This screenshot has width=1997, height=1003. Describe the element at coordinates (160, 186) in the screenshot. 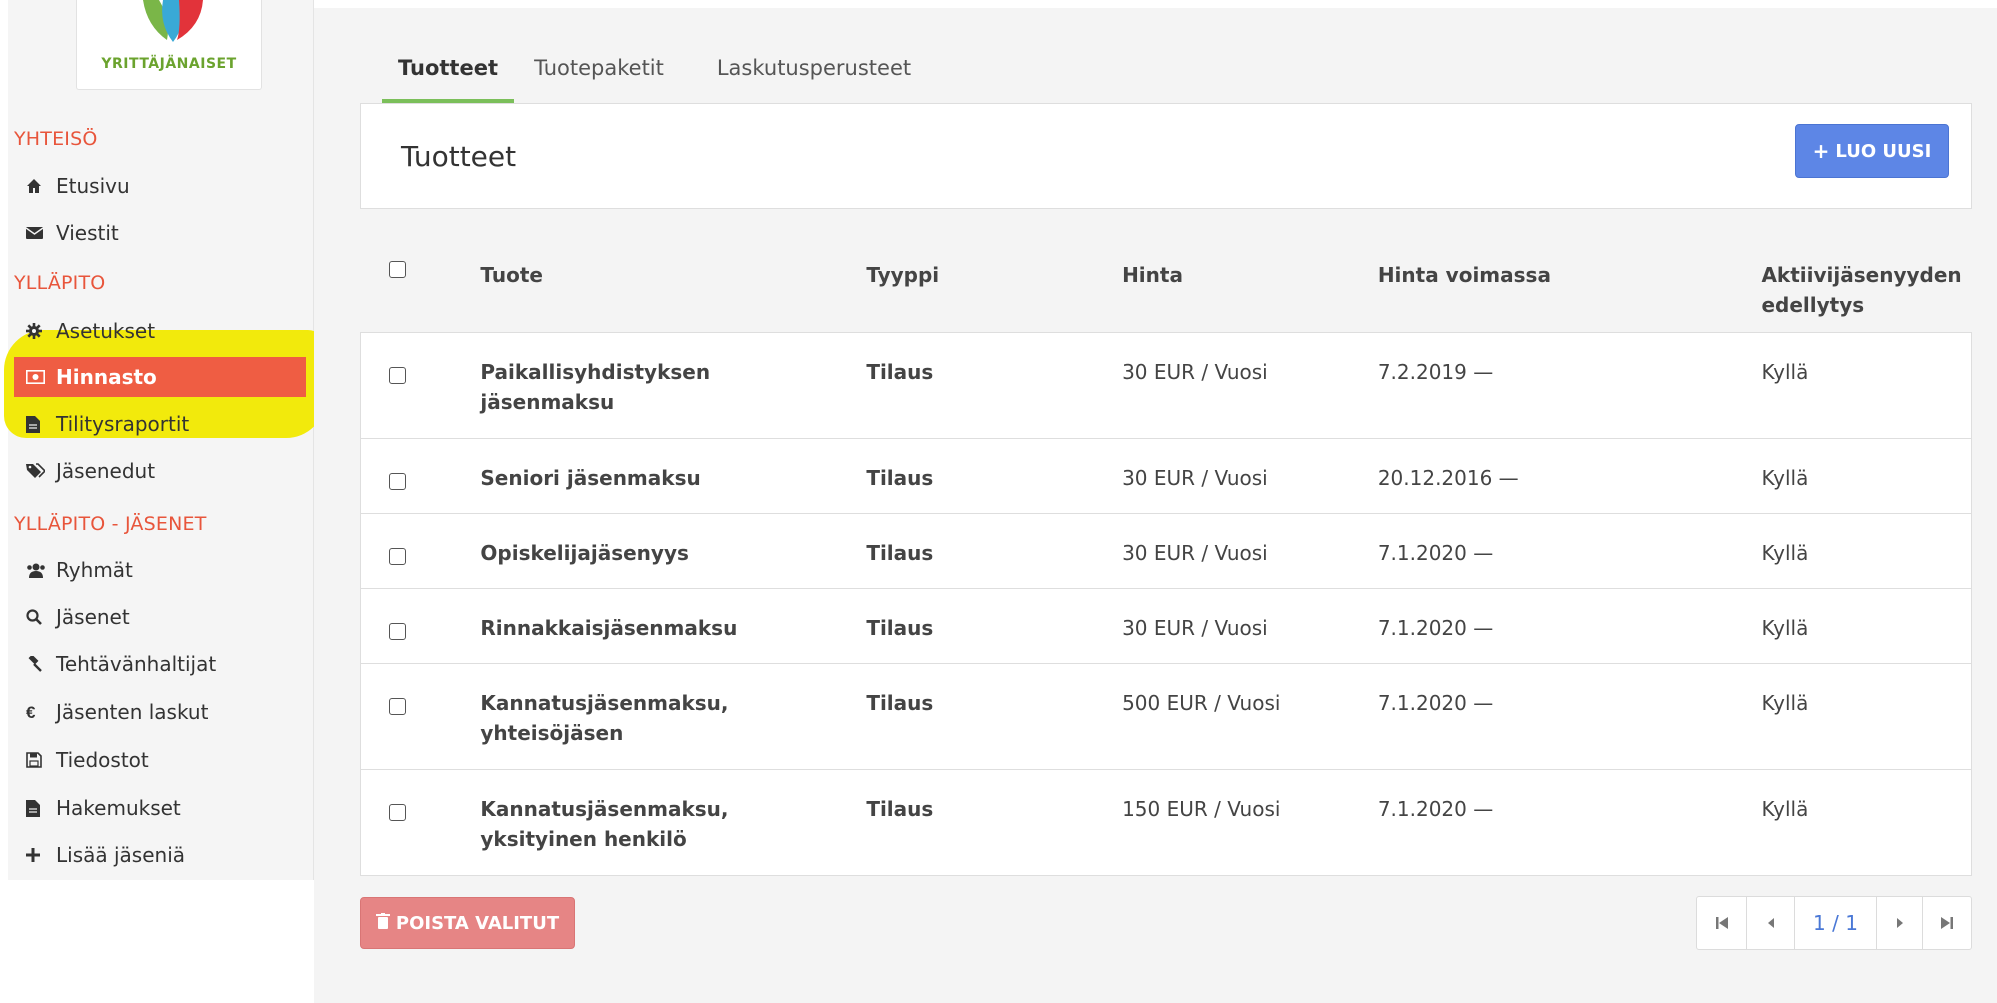

I see `sidebar-item-etusivu: Etusivu` at that location.